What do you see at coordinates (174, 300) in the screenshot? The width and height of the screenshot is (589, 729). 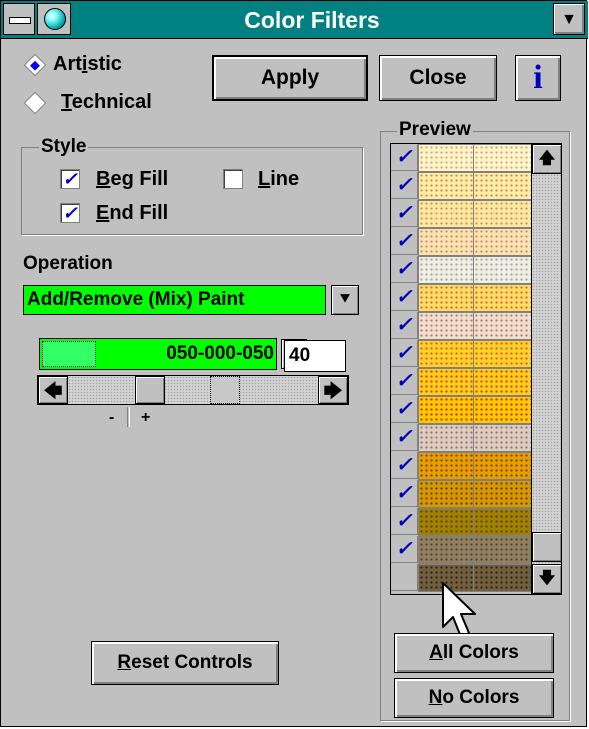 I see `operation-select: Add/Remove (Mix) Paint` at bounding box center [174, 300].